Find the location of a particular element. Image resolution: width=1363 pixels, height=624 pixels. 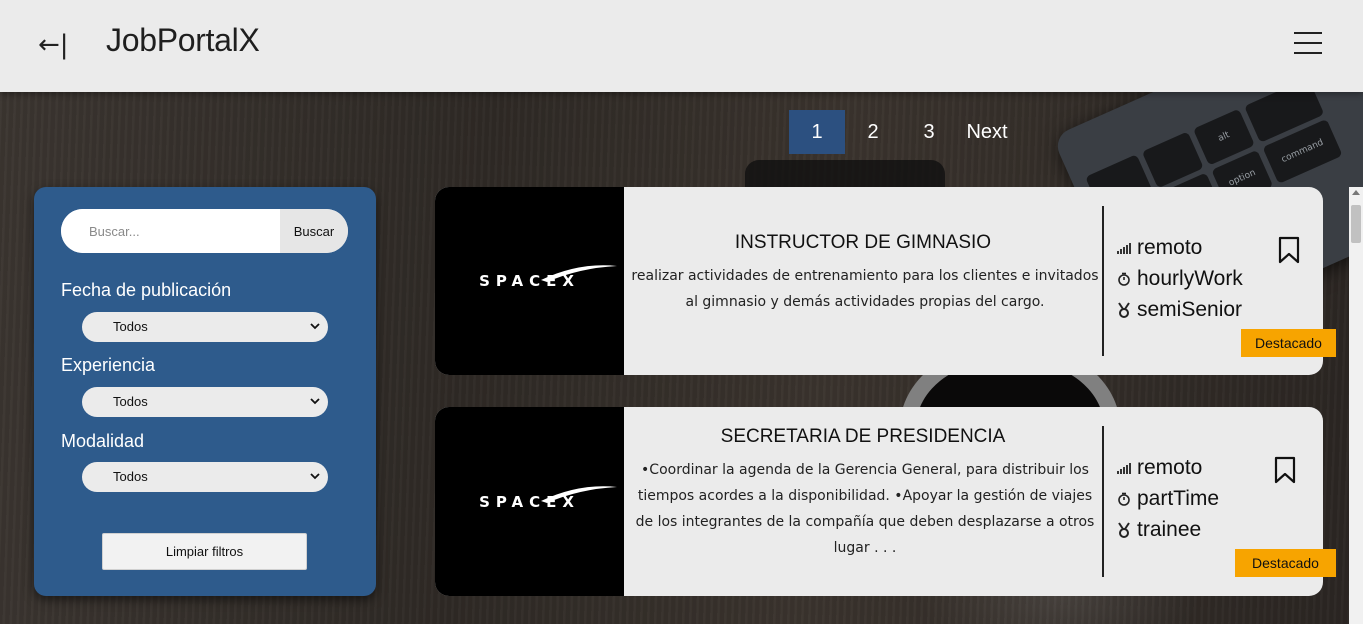

job-title: SECRETARIA DE PRESIDENCIA is located at coordinates (863, 436).